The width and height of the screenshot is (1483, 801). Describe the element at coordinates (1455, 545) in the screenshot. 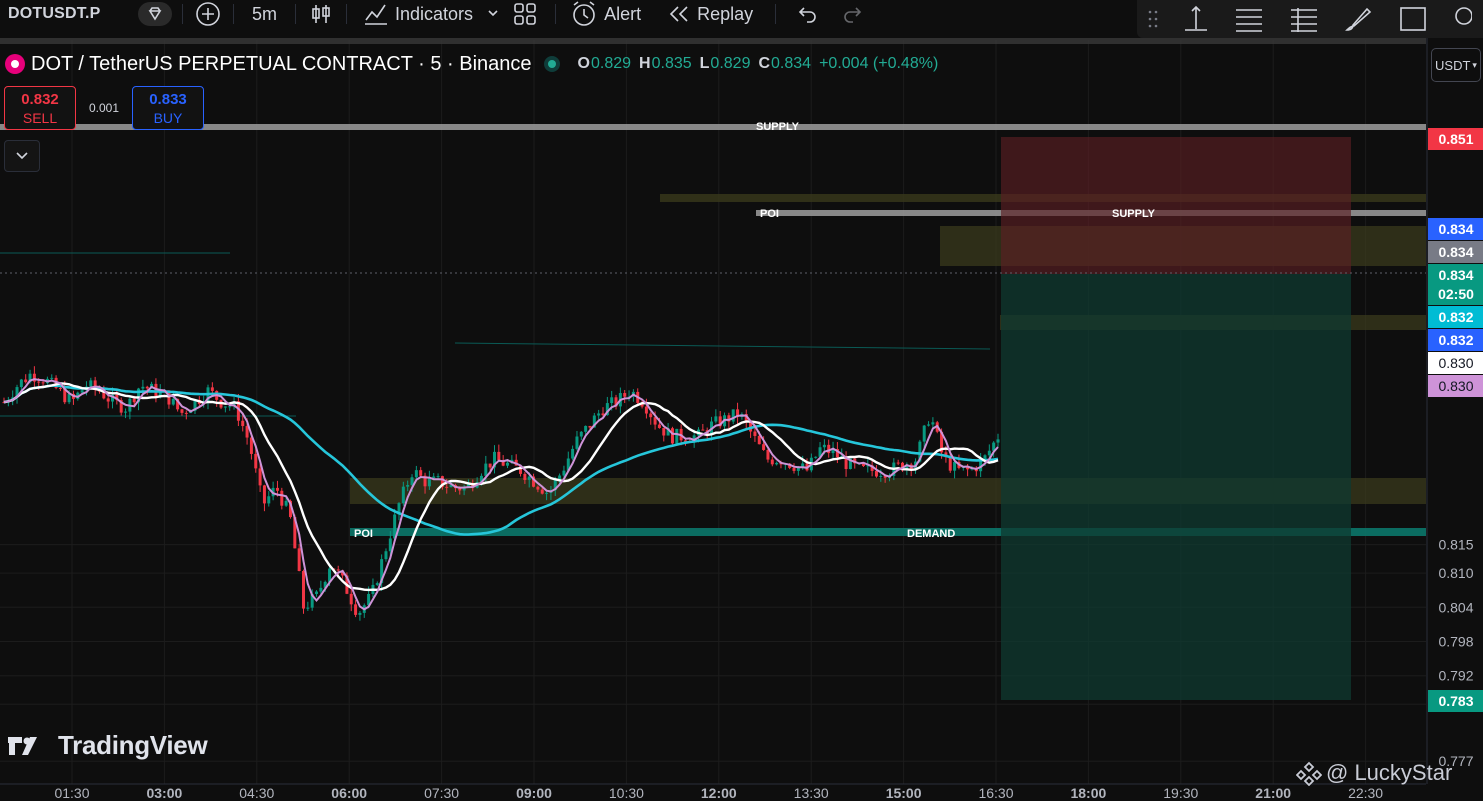

I see `price-tick-label: 0.815` at that location.